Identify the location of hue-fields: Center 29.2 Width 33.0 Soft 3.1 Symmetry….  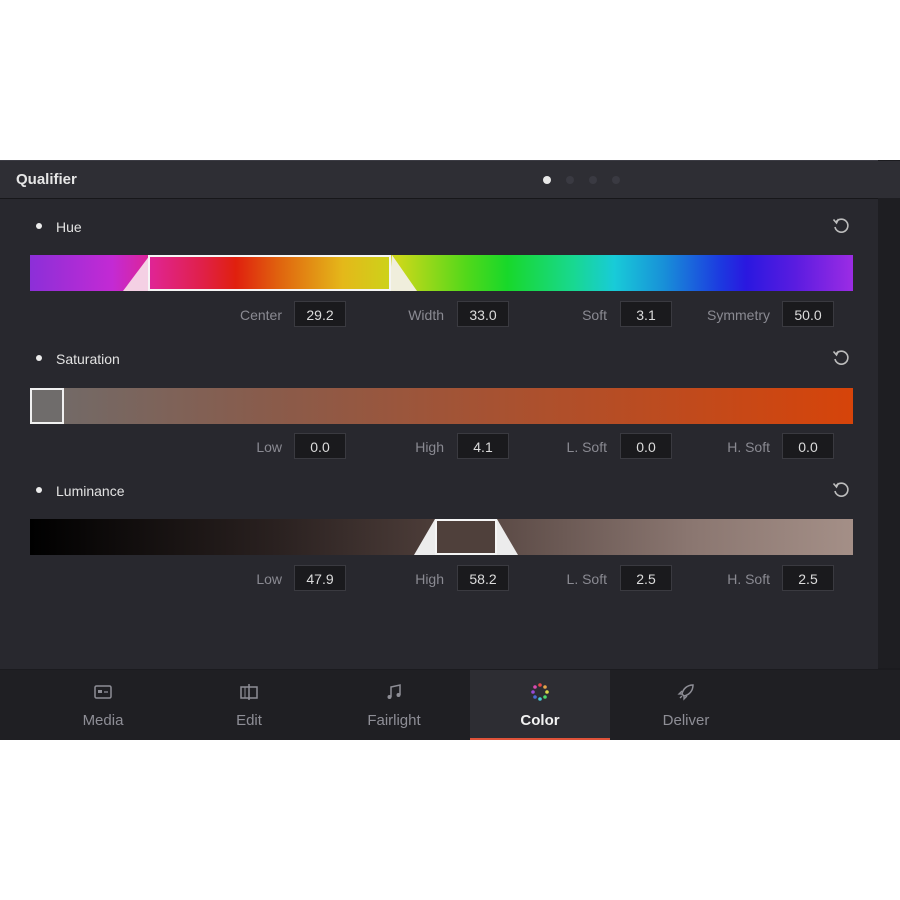
(439, 315).